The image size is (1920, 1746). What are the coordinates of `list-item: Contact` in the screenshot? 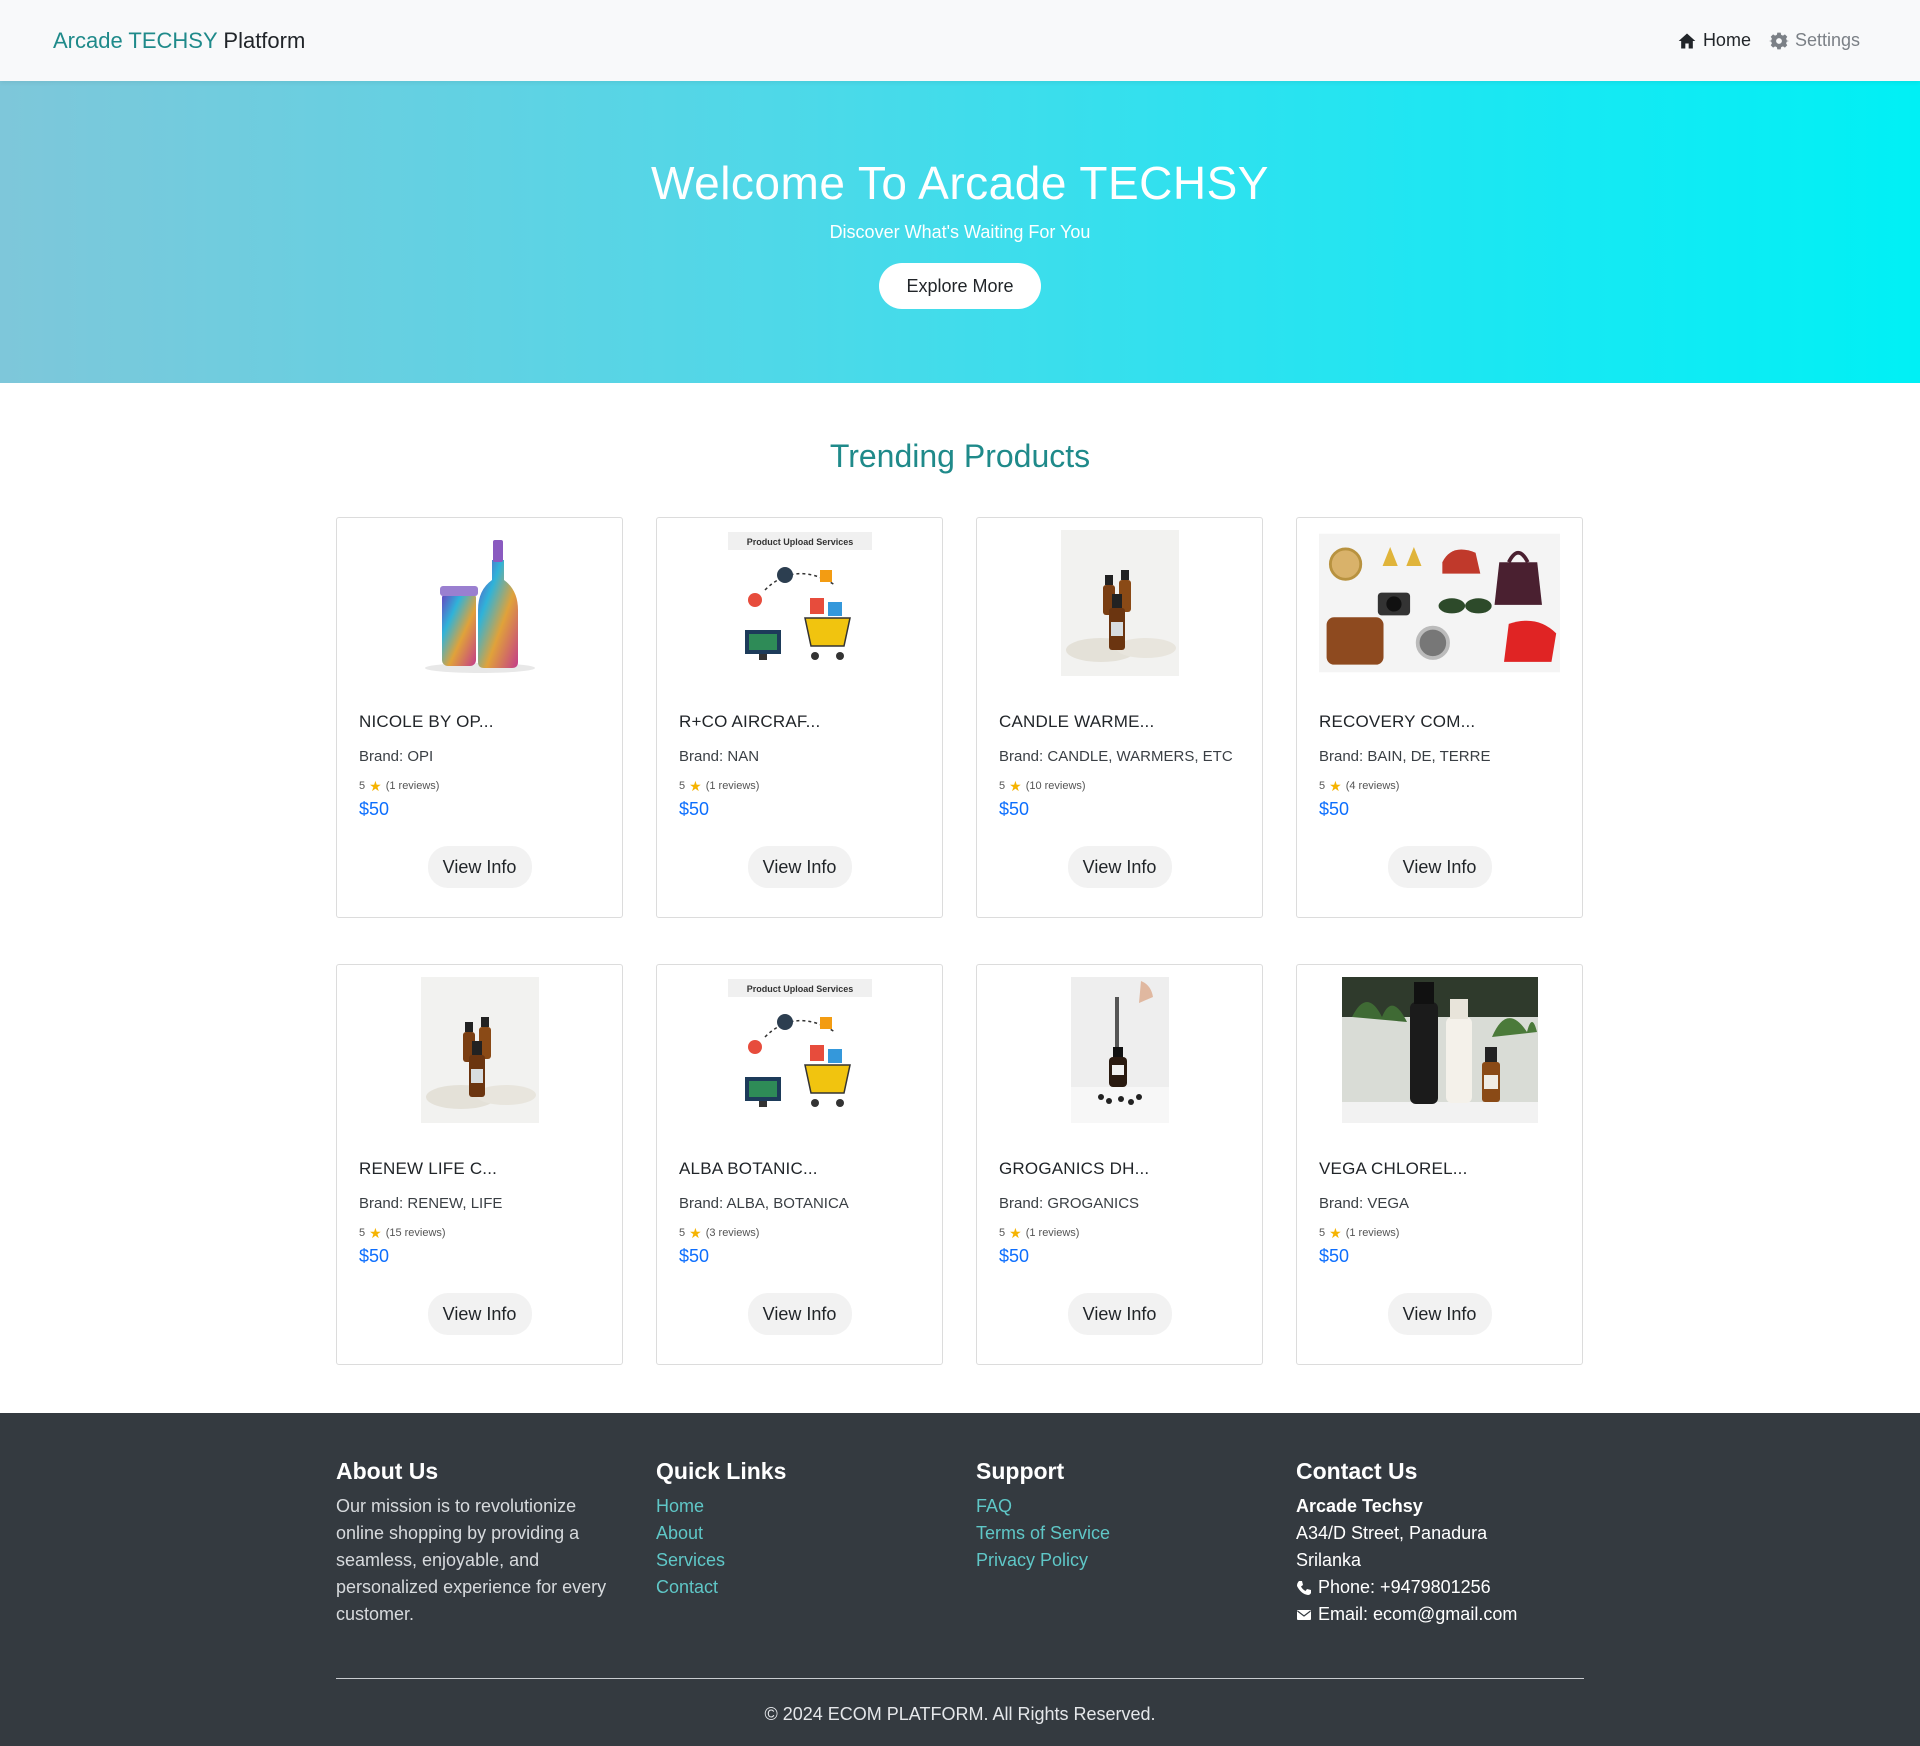 It's located at (799, 1587).